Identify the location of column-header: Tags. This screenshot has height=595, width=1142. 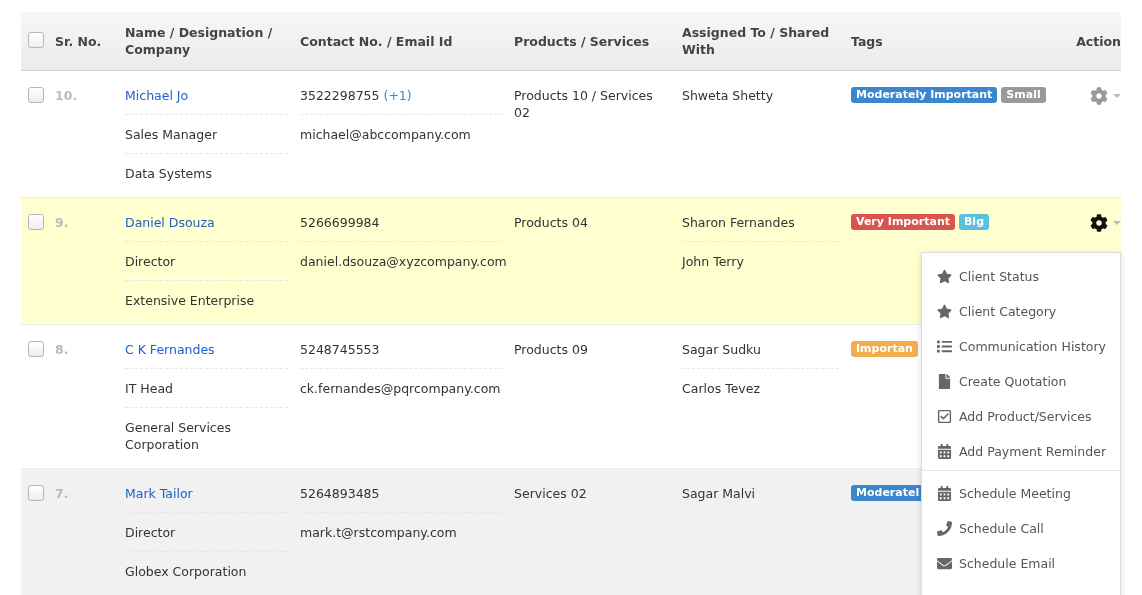
(867, 41).